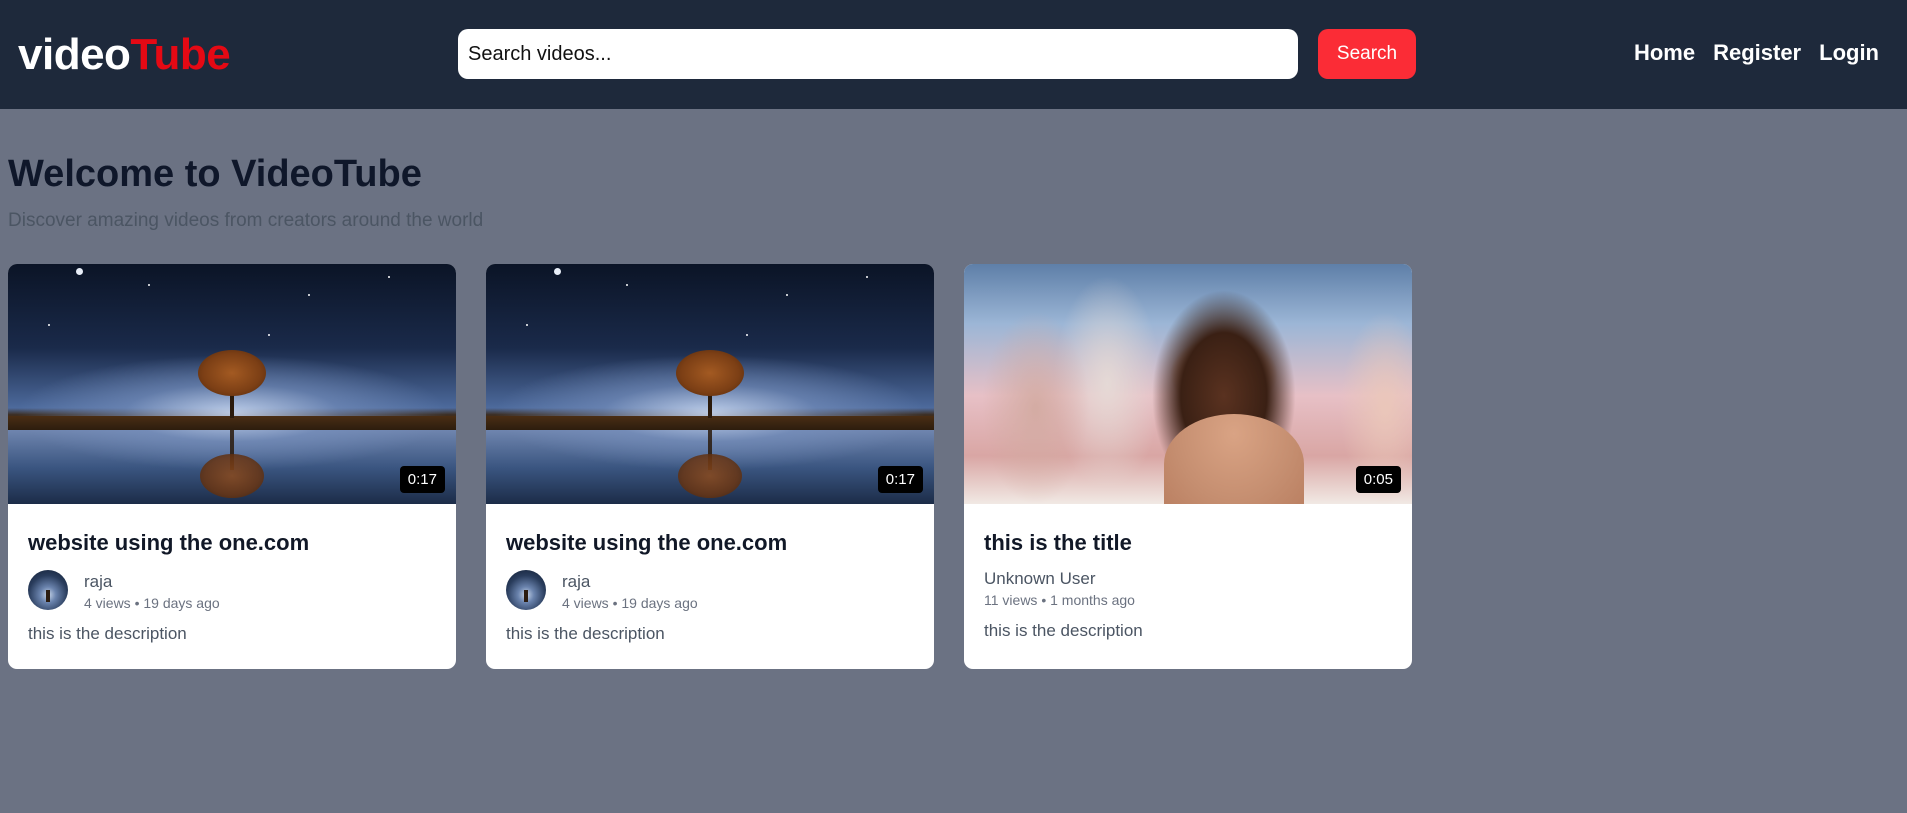  Describe the element at coordinates (1059, 578) in the screenshot. I see `channel-name: Unknown User` at that location.